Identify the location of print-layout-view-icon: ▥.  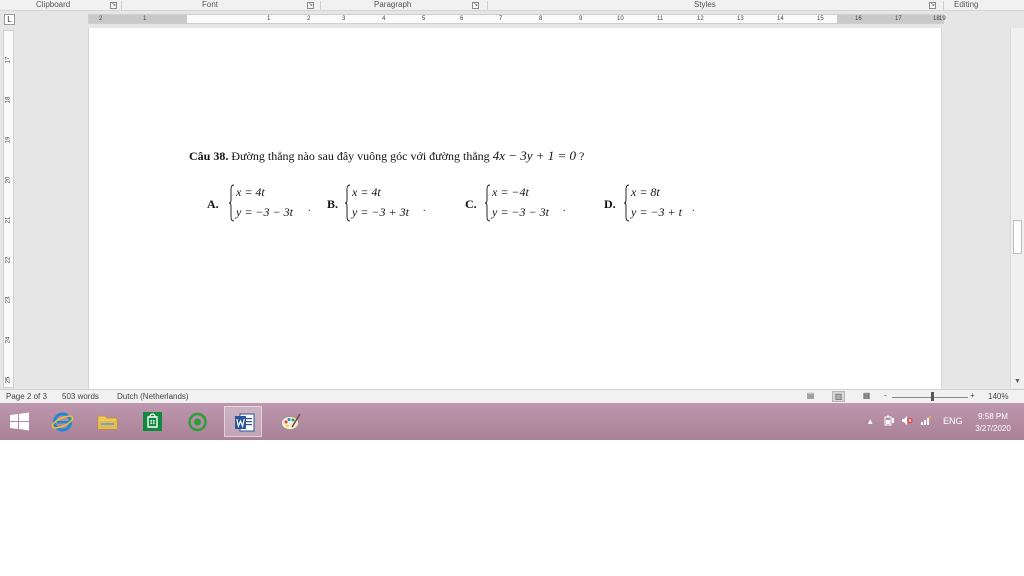
(838, 396).